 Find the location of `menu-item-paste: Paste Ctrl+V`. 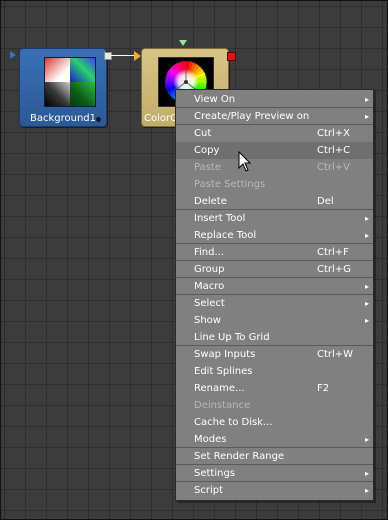

menu-item-paste: Paste Ctrl+V is located at coordinates (274, 167).